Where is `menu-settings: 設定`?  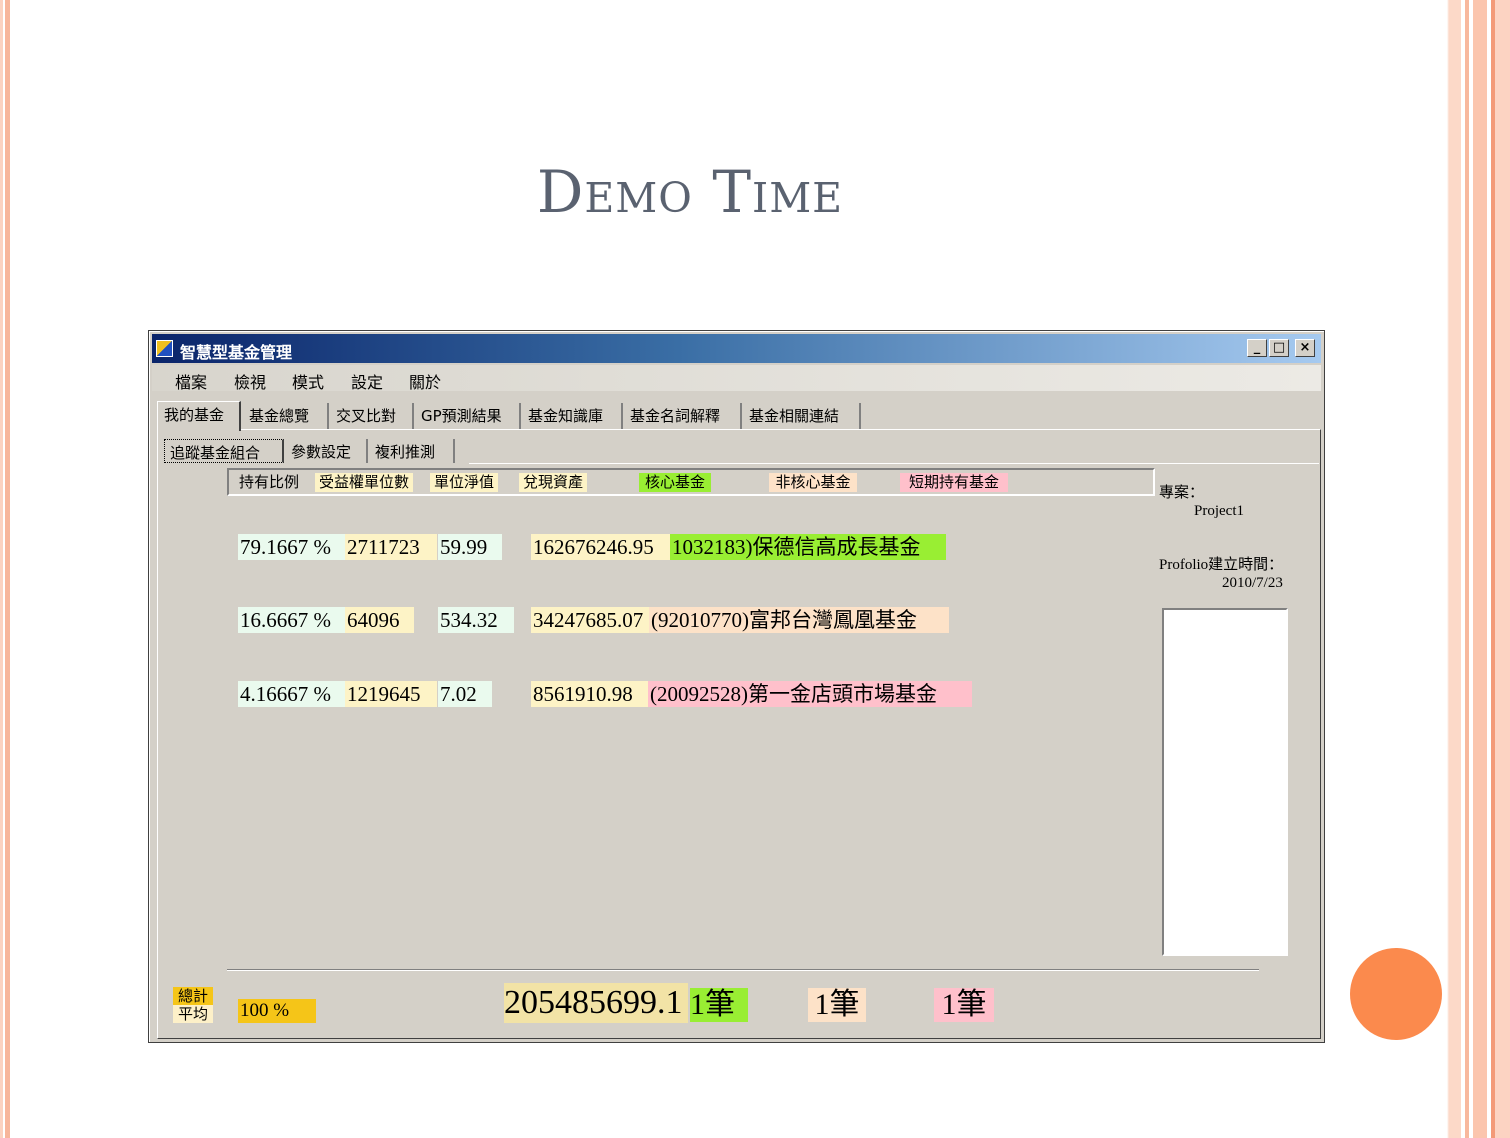 menu-settings: 設定 is located at coordinates (367, 381).